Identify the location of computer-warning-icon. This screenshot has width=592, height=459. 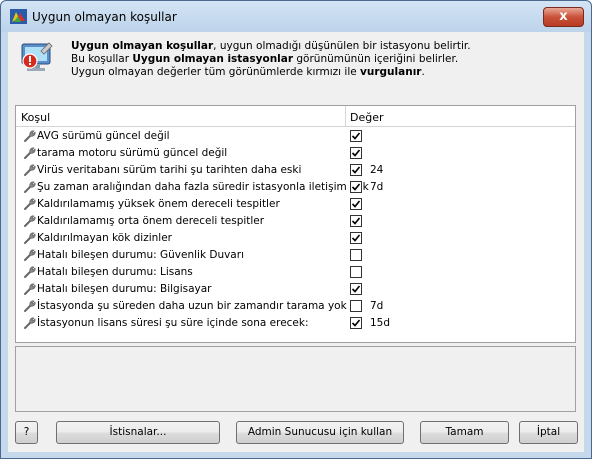
(37, 56).